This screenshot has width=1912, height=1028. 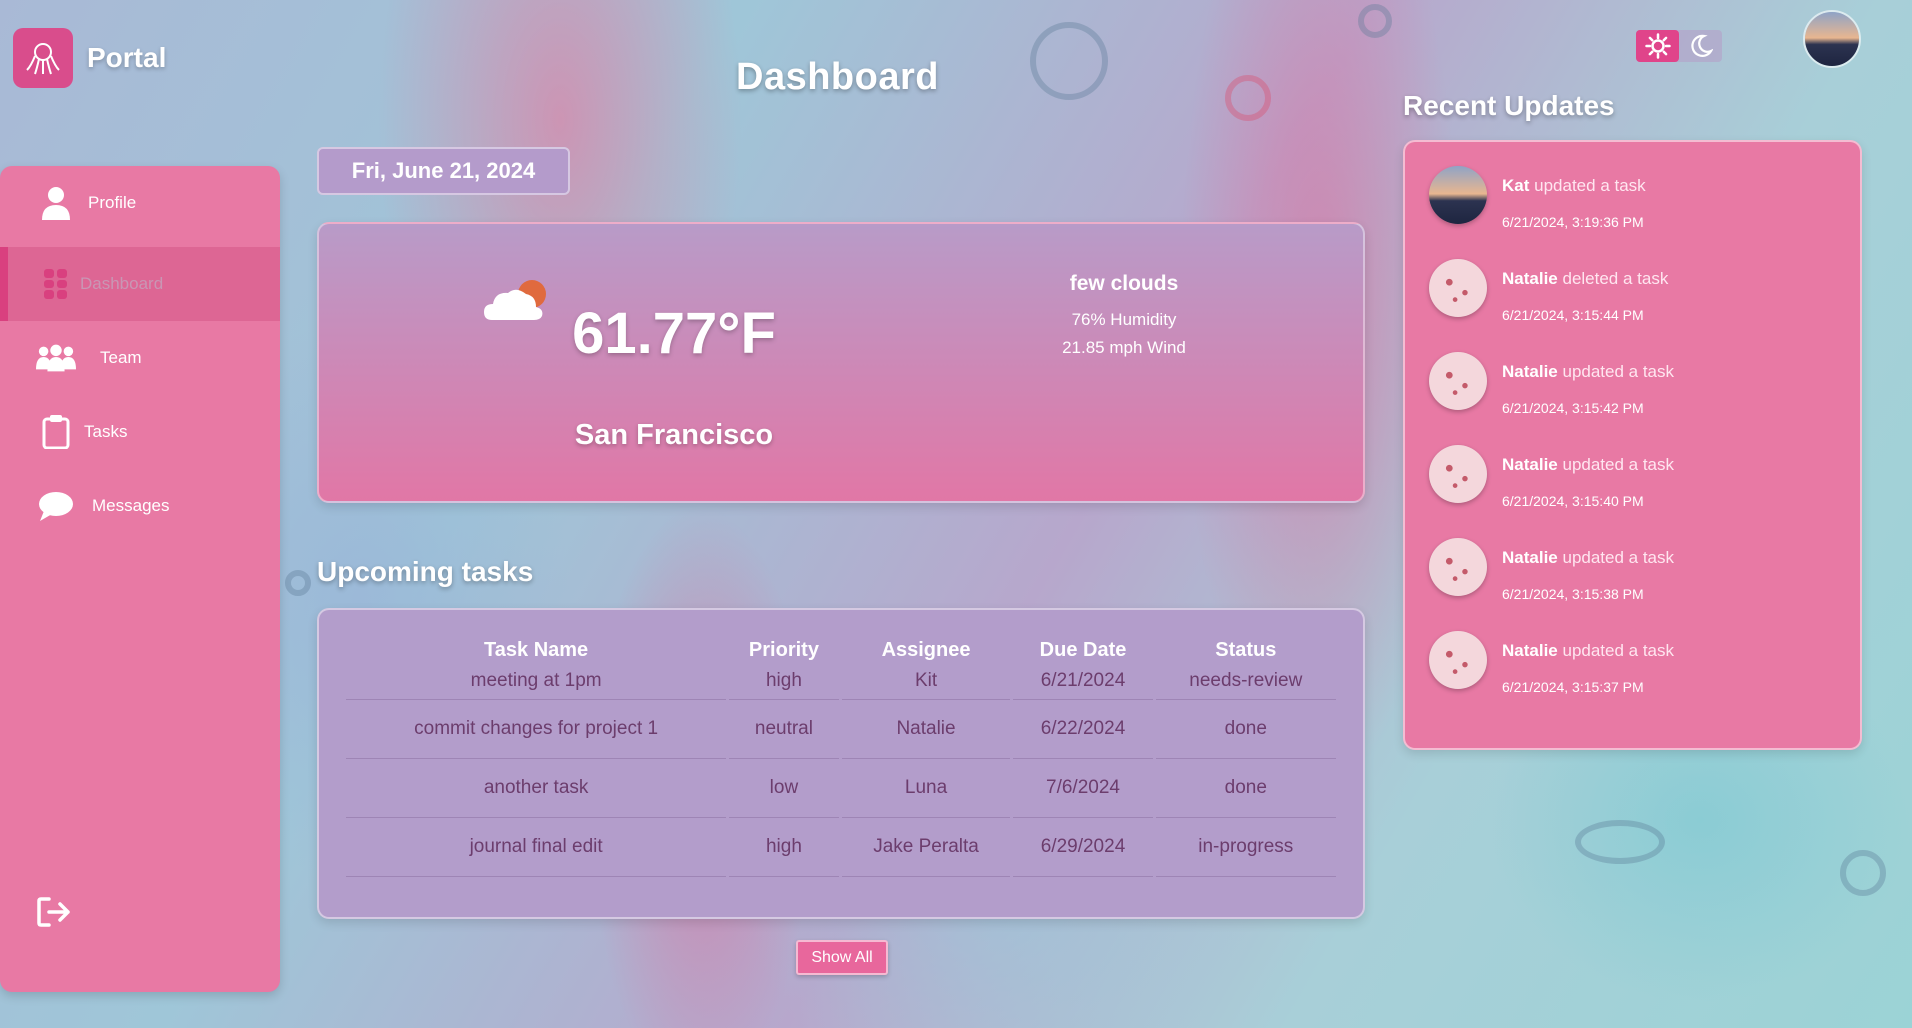 What do you see at coordinates (1573, 222) in the screenshot?
I see `update-time: 6/21/2024, 3:19:36 PM` at bounding box center [1573, 222].